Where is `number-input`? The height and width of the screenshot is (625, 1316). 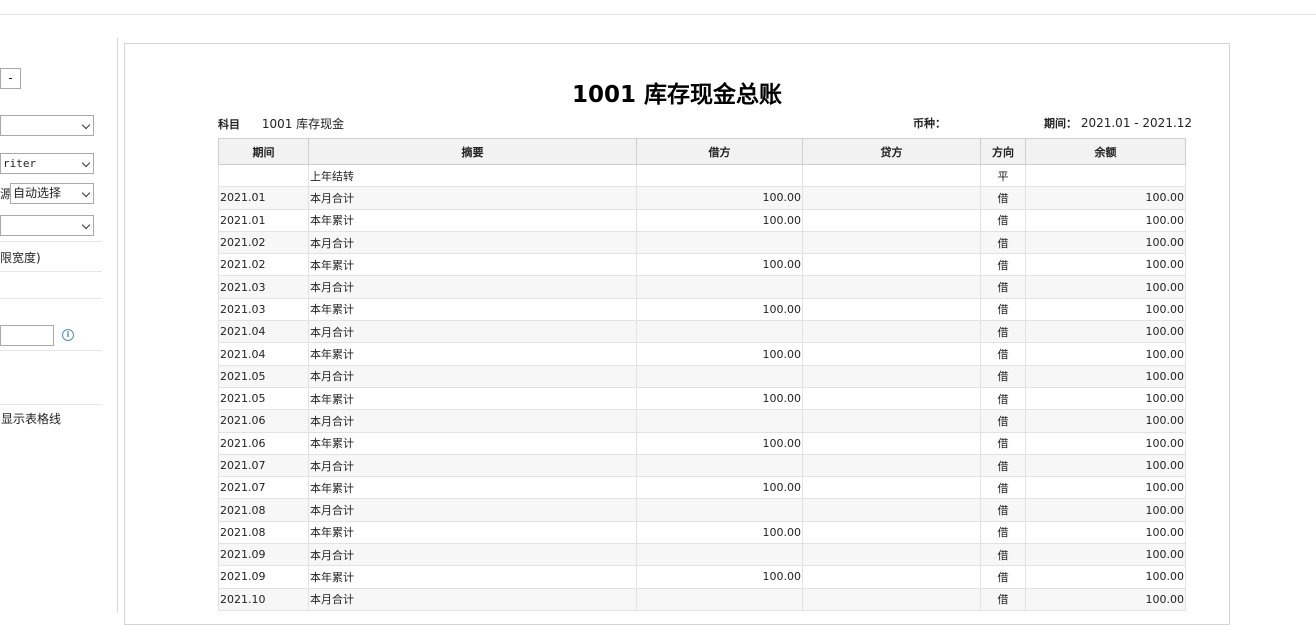
number-input is located at coordinates (27, 335).